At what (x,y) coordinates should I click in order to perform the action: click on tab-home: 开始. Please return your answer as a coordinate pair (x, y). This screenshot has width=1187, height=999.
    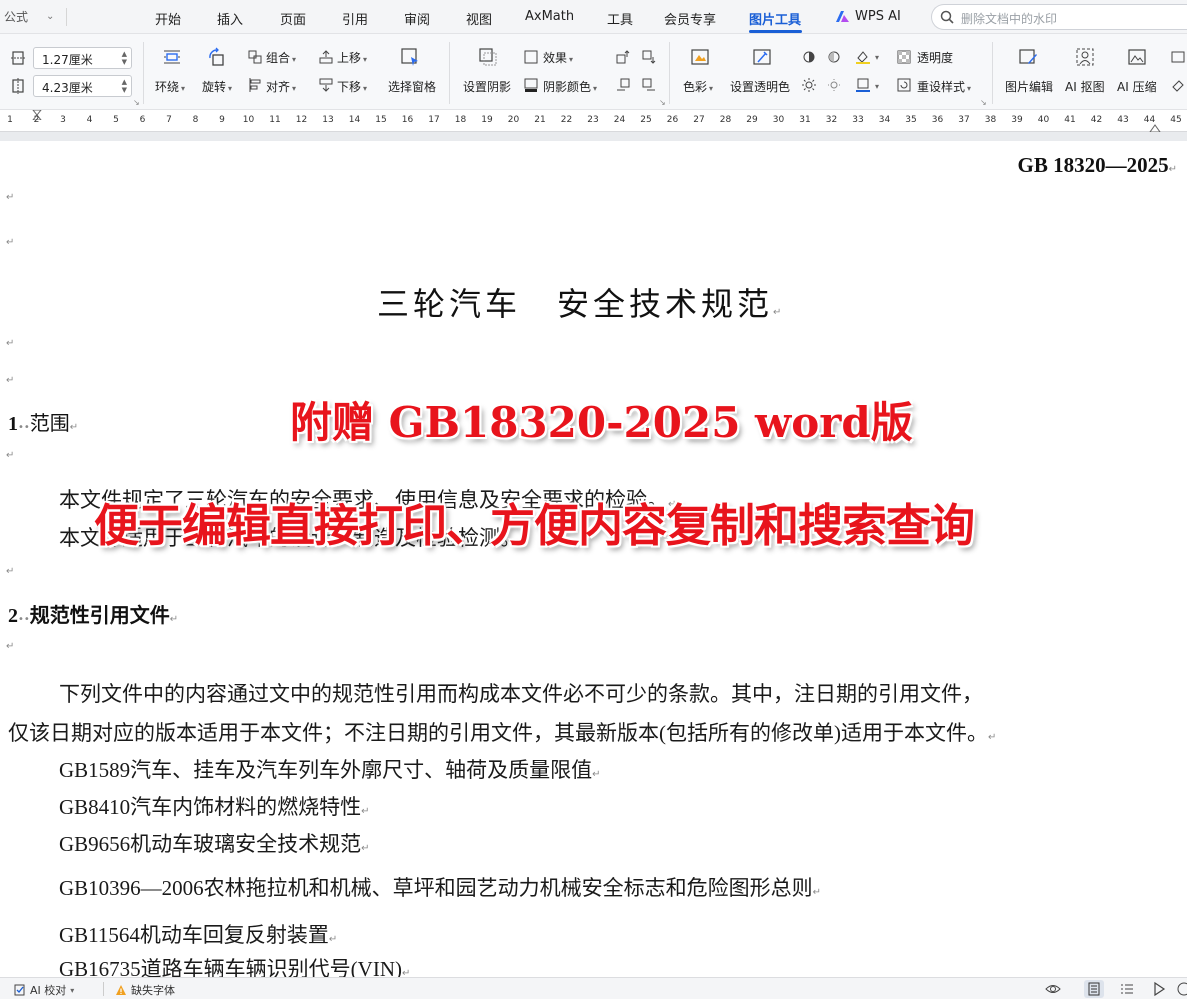
    Looking at the image, I should click on (168, 18).